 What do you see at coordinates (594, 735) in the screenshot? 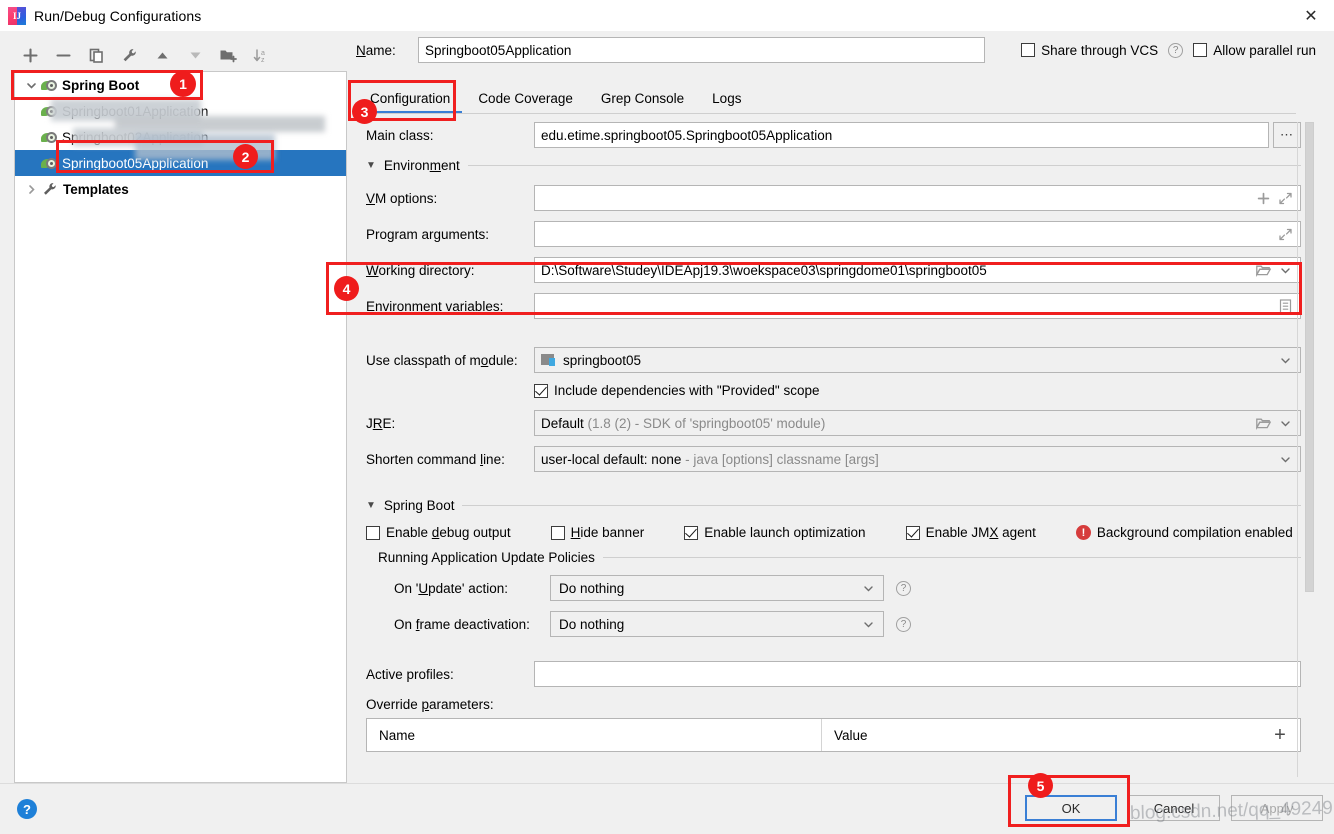
I see `override-col-header-name: Name` at bounding box center [594, 735].